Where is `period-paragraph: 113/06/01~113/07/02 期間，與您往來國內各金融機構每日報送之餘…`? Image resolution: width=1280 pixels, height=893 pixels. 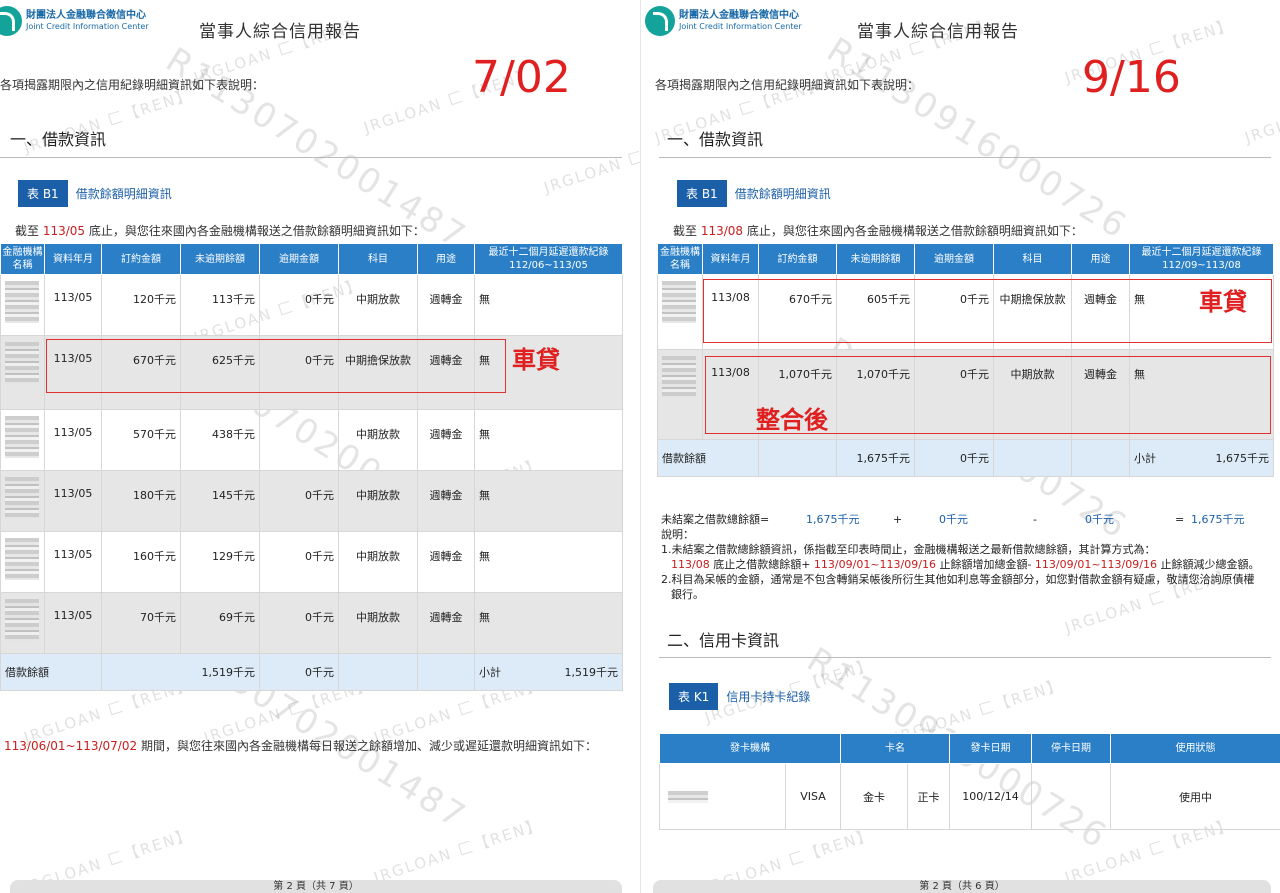 period-paragraph: 113/06/01~113/07/02 期間，與您往來國內各金融機構每日報送之餘… is located at coordinates (300, 746).